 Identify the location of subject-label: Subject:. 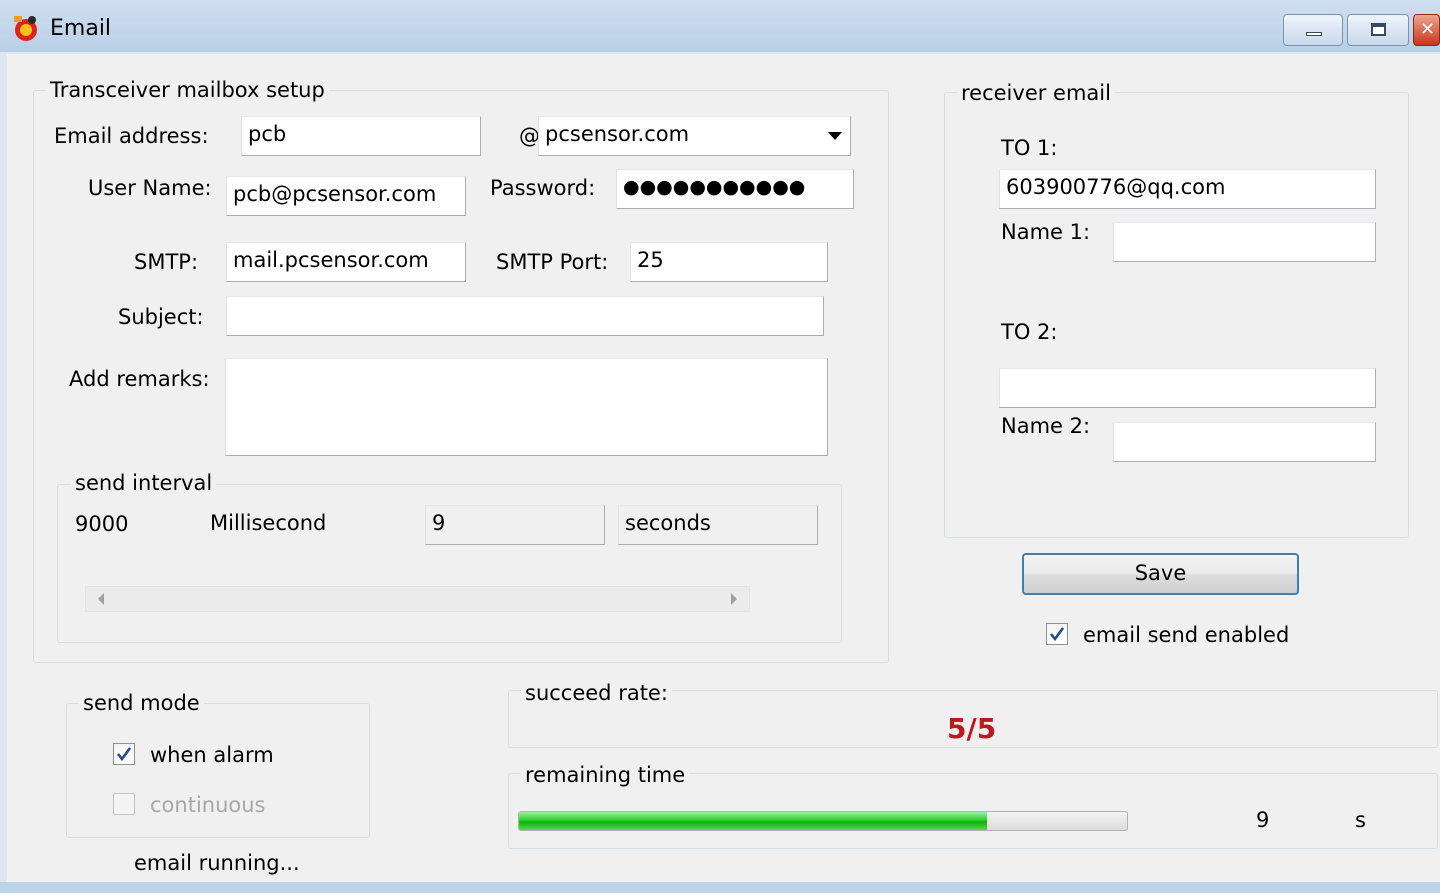
(161, 317).